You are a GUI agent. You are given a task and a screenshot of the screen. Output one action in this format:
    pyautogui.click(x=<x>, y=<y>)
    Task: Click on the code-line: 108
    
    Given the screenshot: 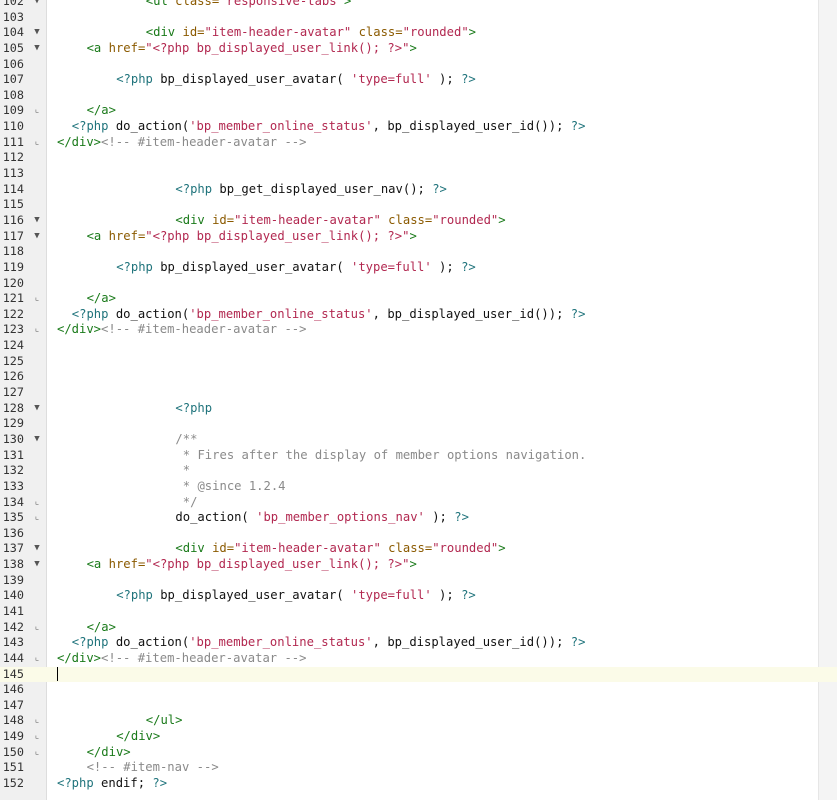 What is the action you would take?
    pyautogui.click(x=418, y=96)
    